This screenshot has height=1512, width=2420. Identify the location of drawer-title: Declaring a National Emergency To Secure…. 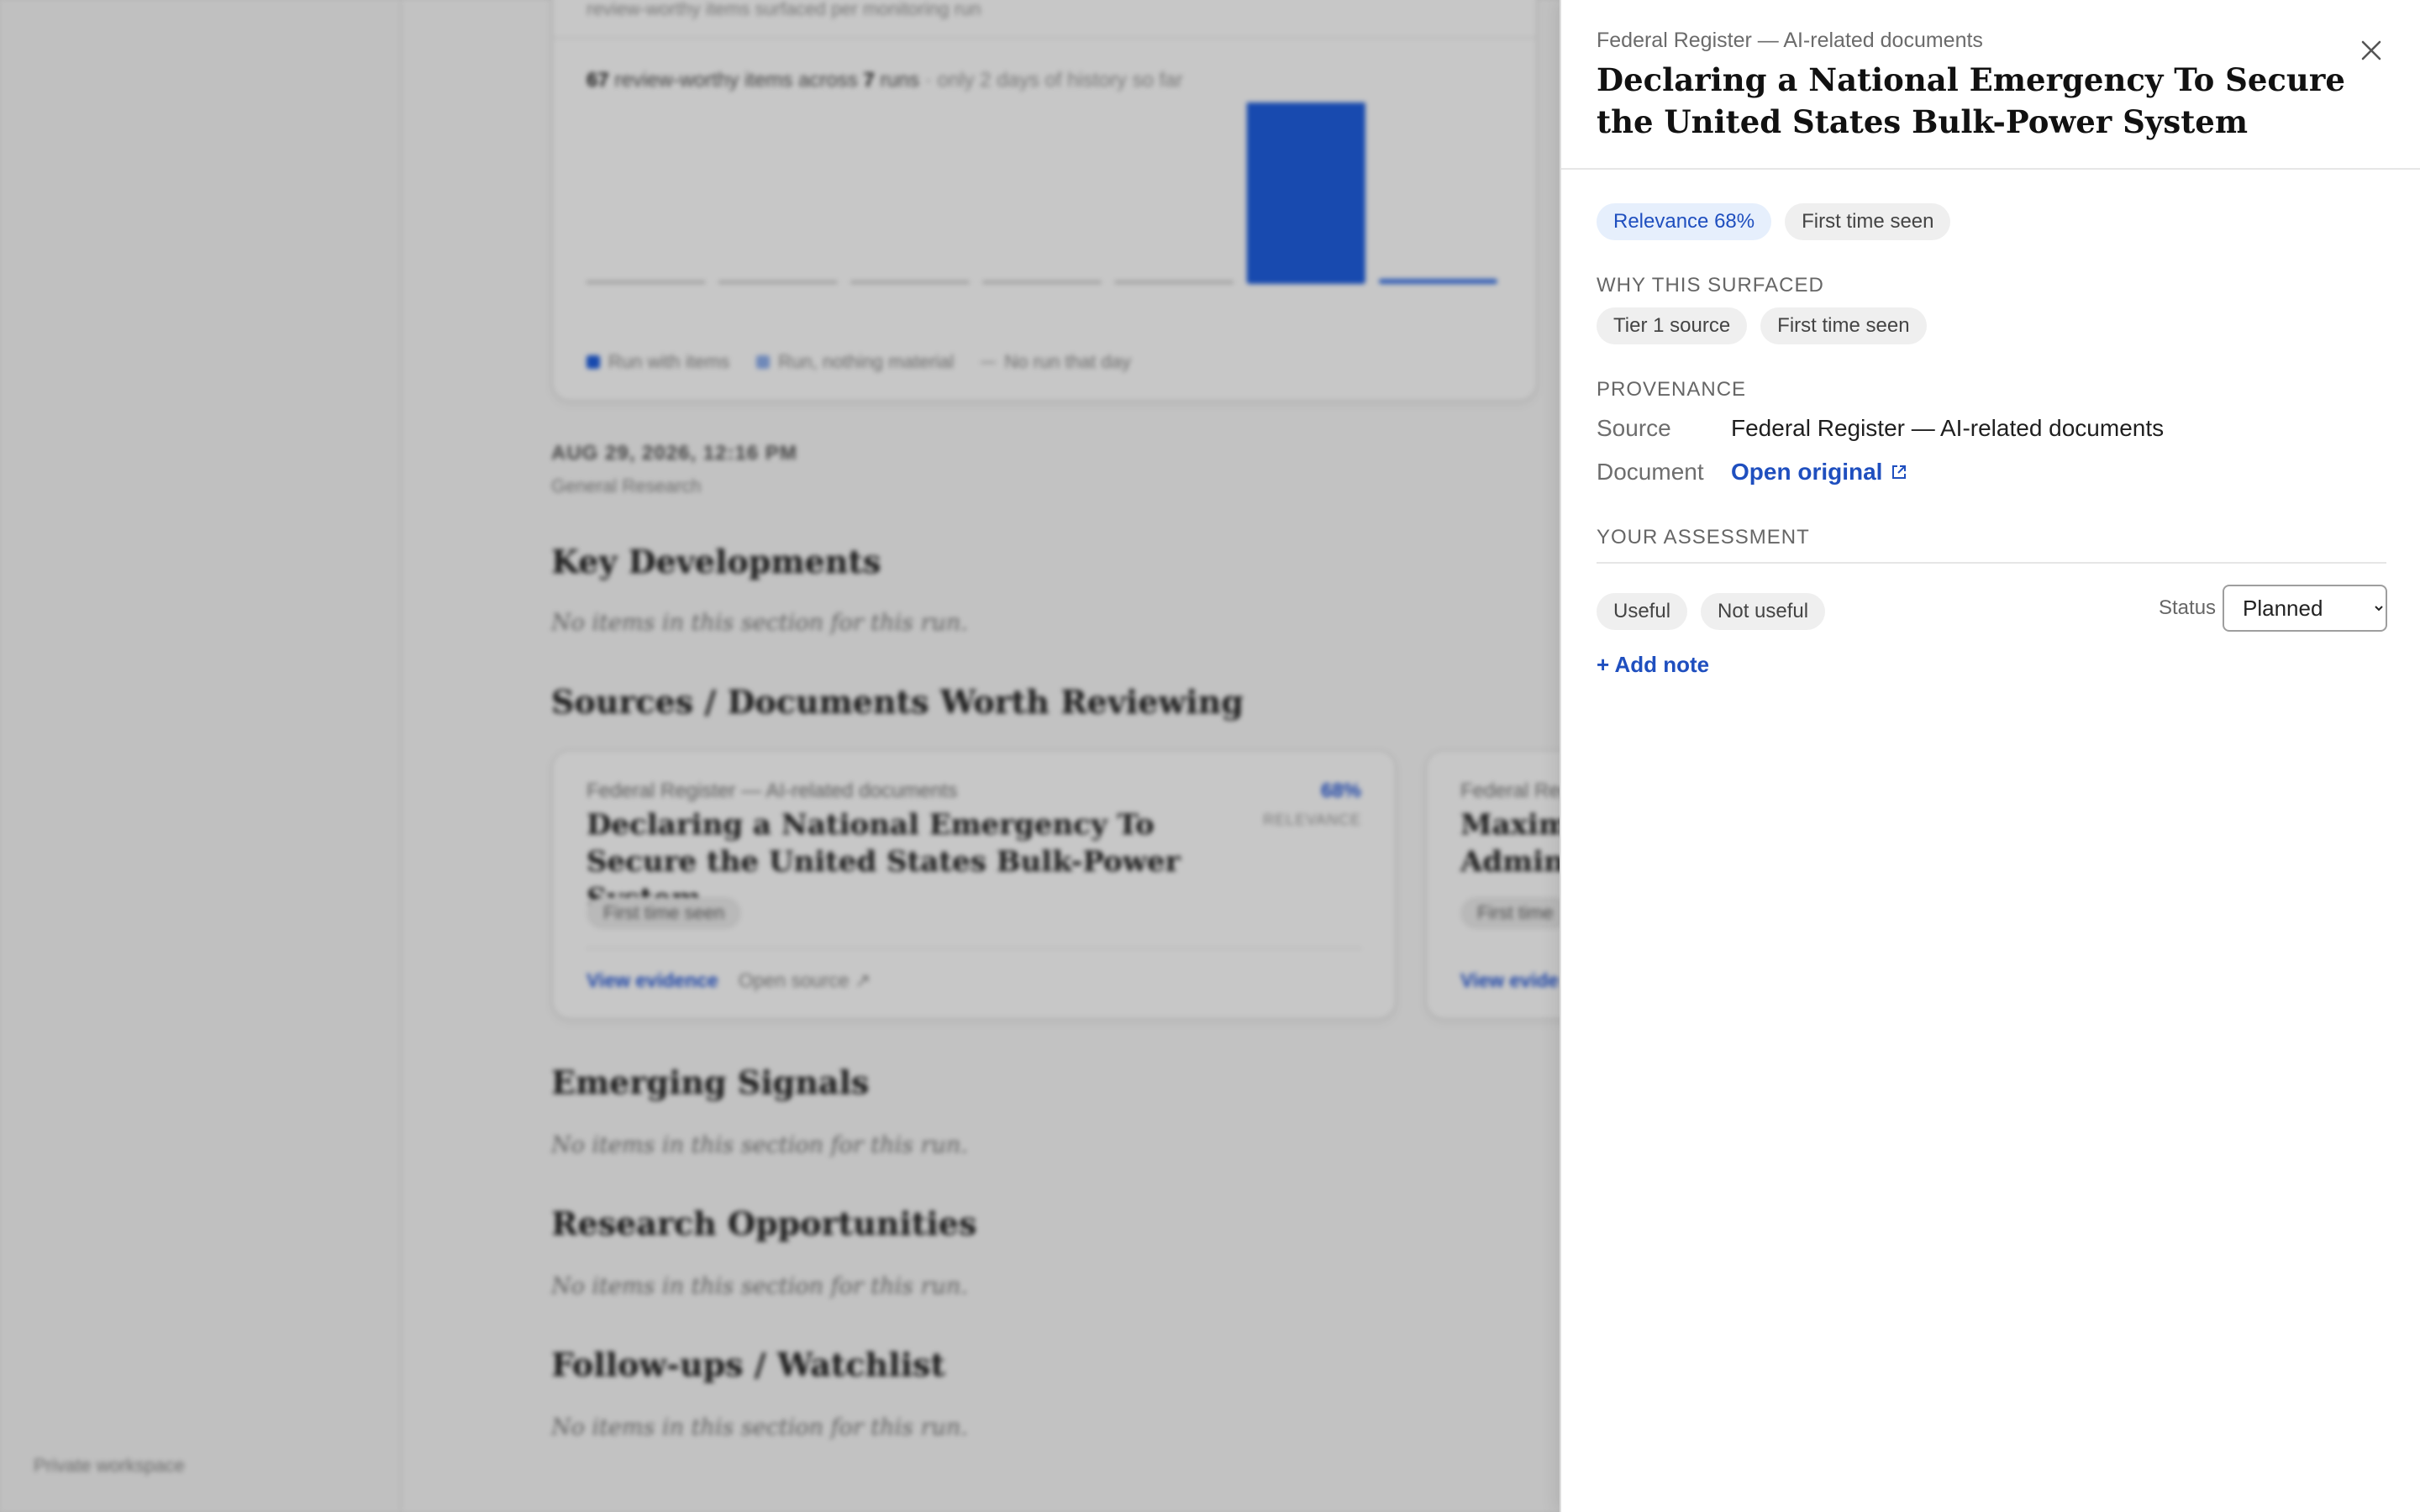
(1971, 100).